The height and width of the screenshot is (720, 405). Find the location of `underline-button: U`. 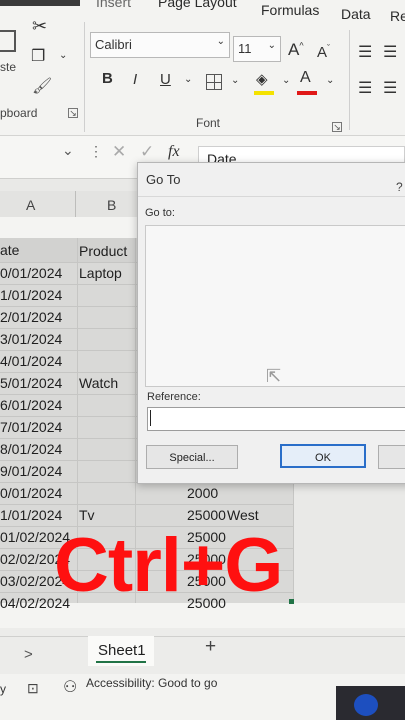

underline-button: U is located at coordinates (165, 79).